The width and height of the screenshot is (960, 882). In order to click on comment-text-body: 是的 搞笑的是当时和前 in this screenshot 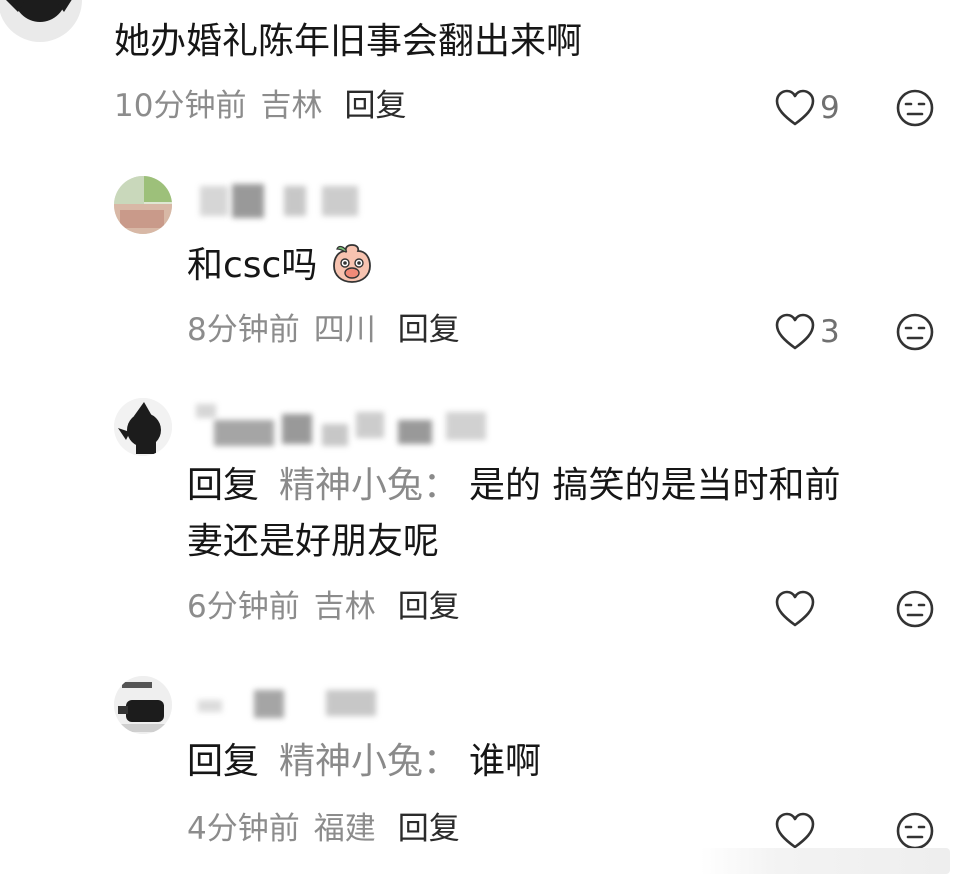, I will do `click(655, 485)`.